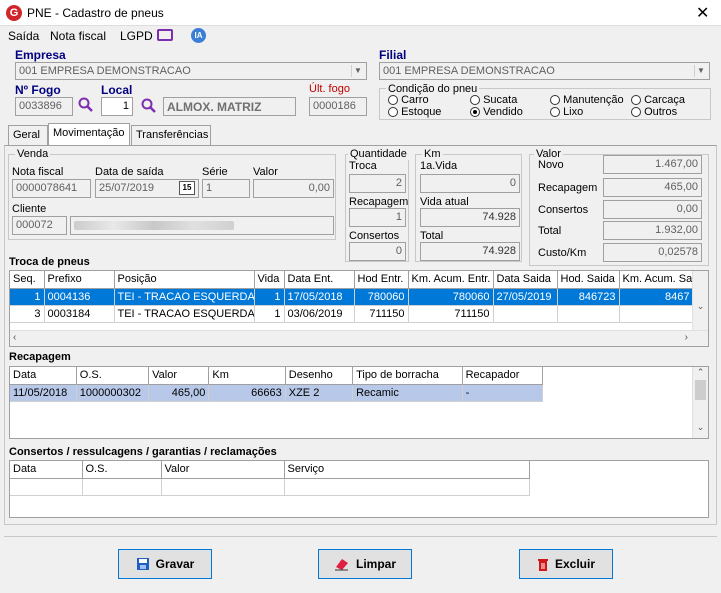 The height and width of the screenshot is (593, 721). Describe the element at coordinates (414, 112) in the screenshot. I see `radio-estoque: Estoque` at that location.